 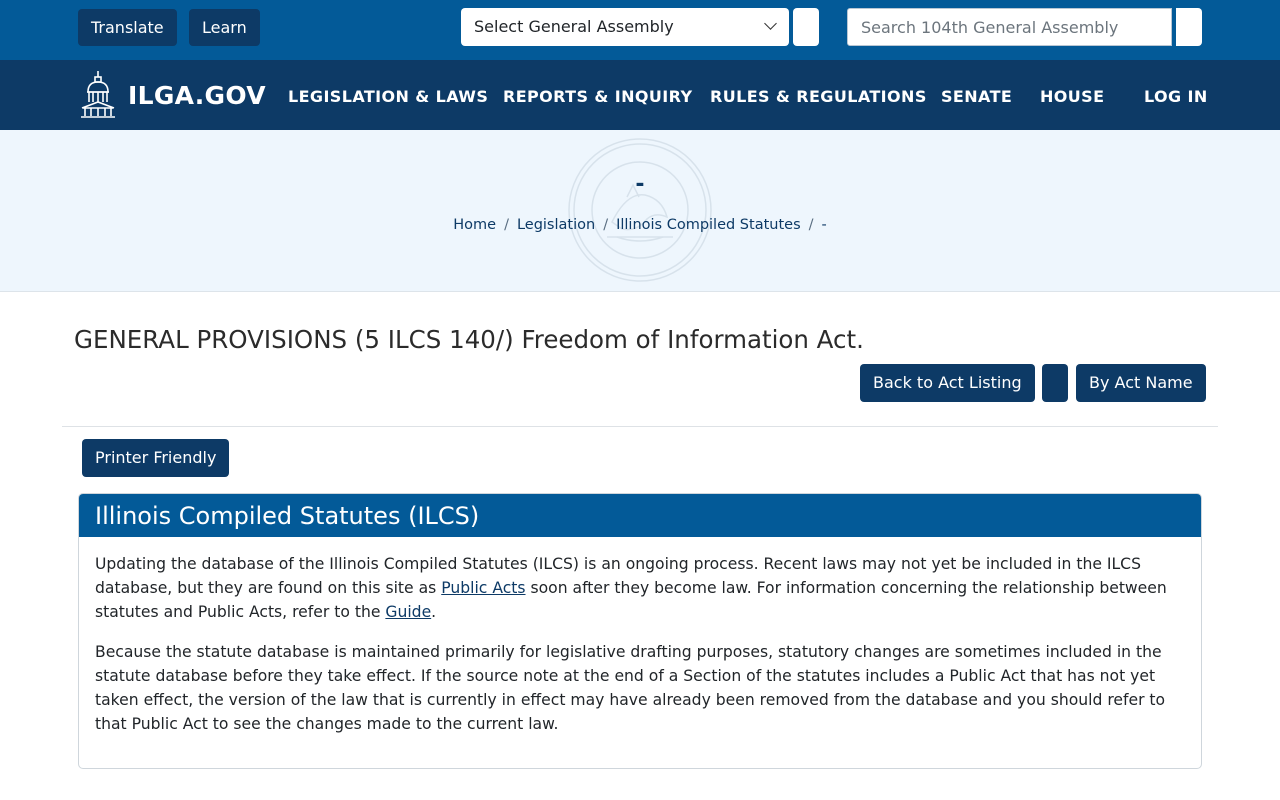 What do you see at coordinates (388, 95) in the screenshot?
I see `nav-legislation-laws: LEGISLATION & LAWS` at bounding box center [388, 95].